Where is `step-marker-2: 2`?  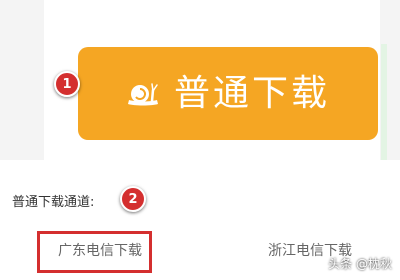 step-marker-2: 2 is located at coordinates (133, 199).